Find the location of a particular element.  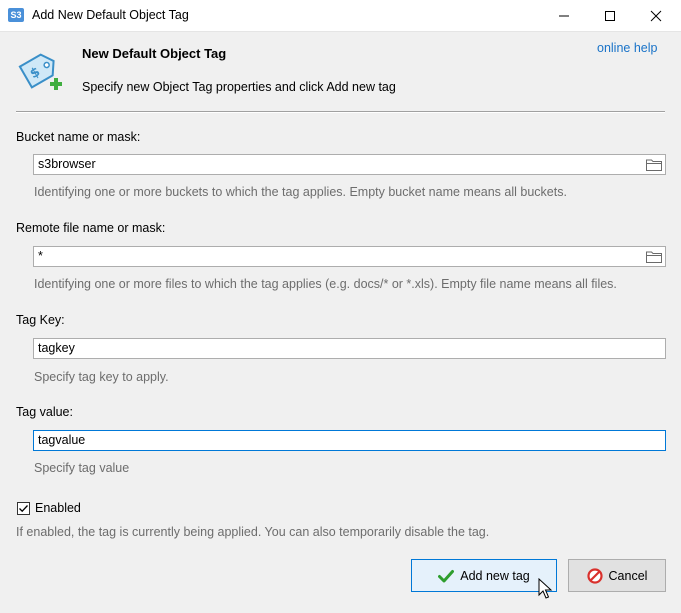

tag-value-label: Tag value: is located at coordinates (44, 412).